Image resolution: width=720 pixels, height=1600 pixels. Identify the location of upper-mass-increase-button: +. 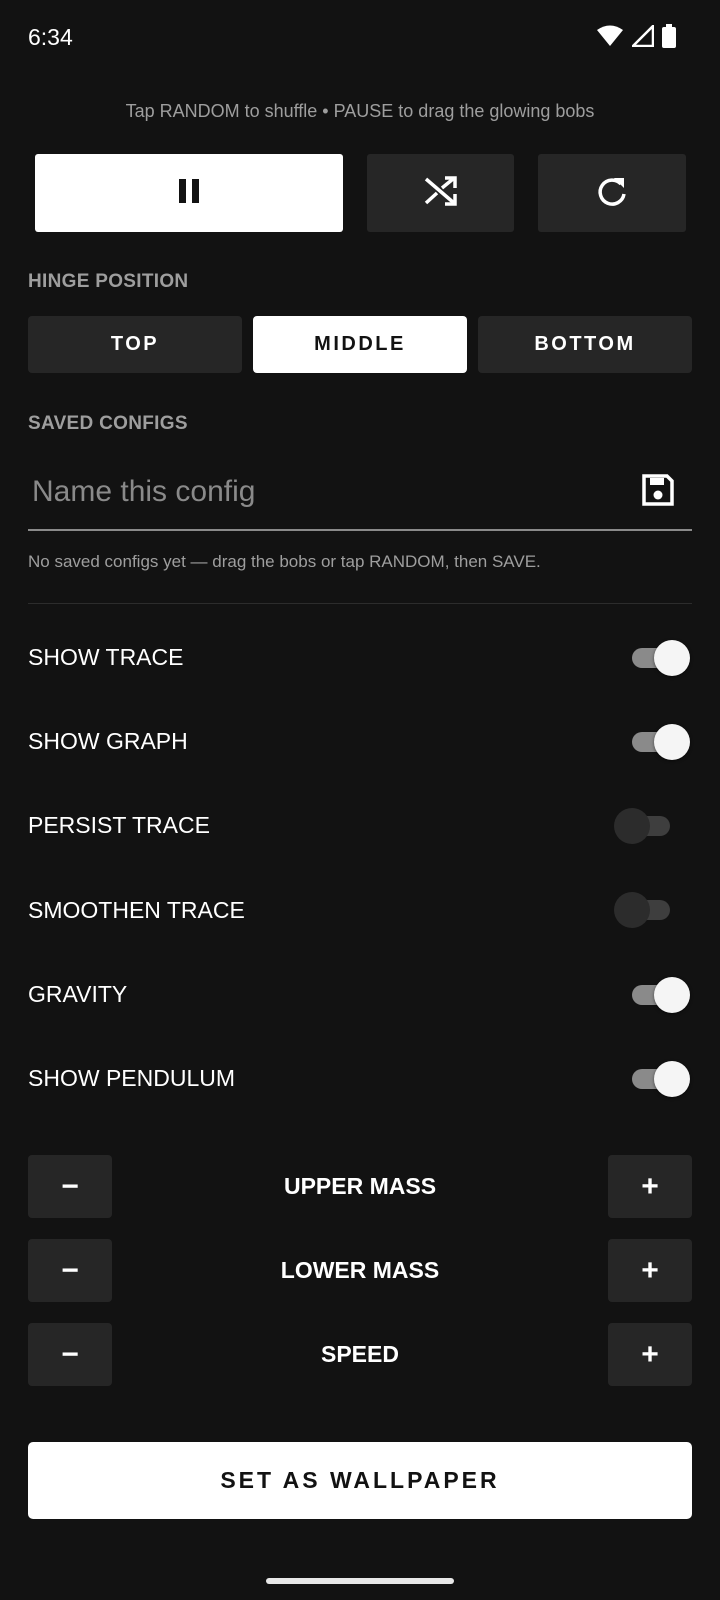
(650, 1186).